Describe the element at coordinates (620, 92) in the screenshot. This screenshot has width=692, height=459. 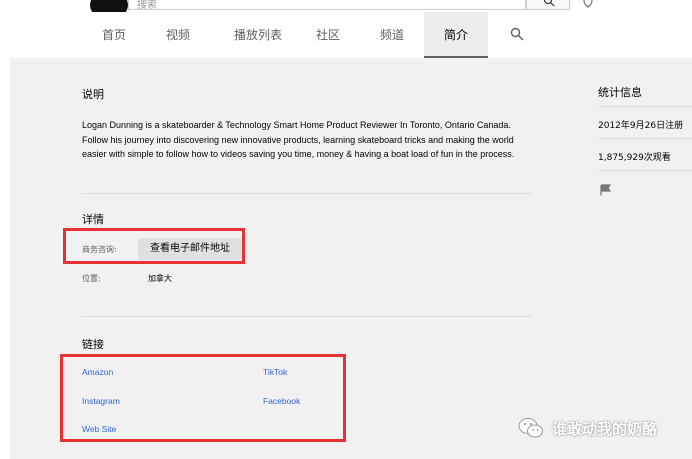
I see `stats-title: 统计信息` at that location.